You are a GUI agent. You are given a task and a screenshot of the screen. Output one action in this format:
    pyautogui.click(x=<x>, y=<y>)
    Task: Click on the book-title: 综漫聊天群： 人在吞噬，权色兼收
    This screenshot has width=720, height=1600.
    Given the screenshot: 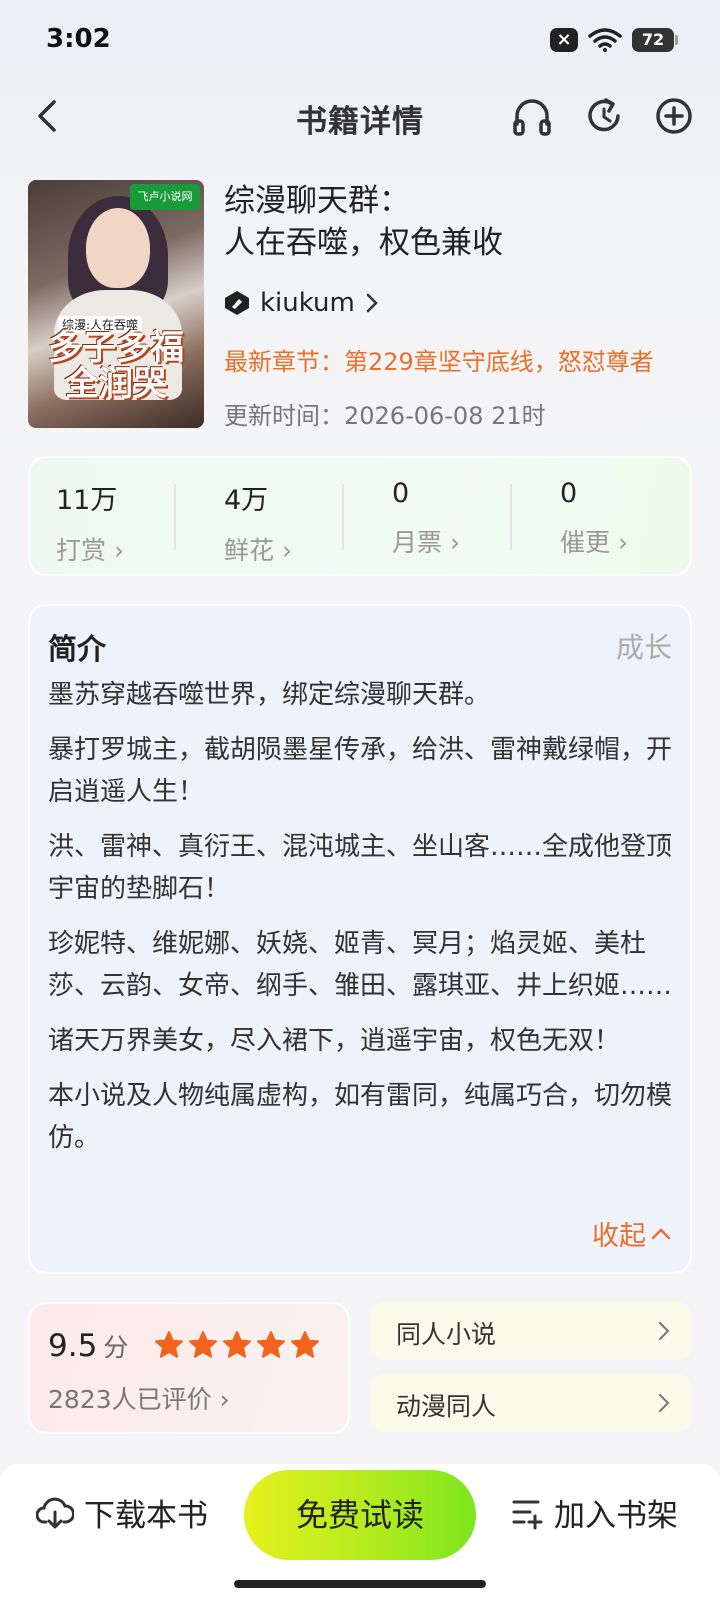 What is the action you would take?
    pyautogui.click(x=459, y=222)
    